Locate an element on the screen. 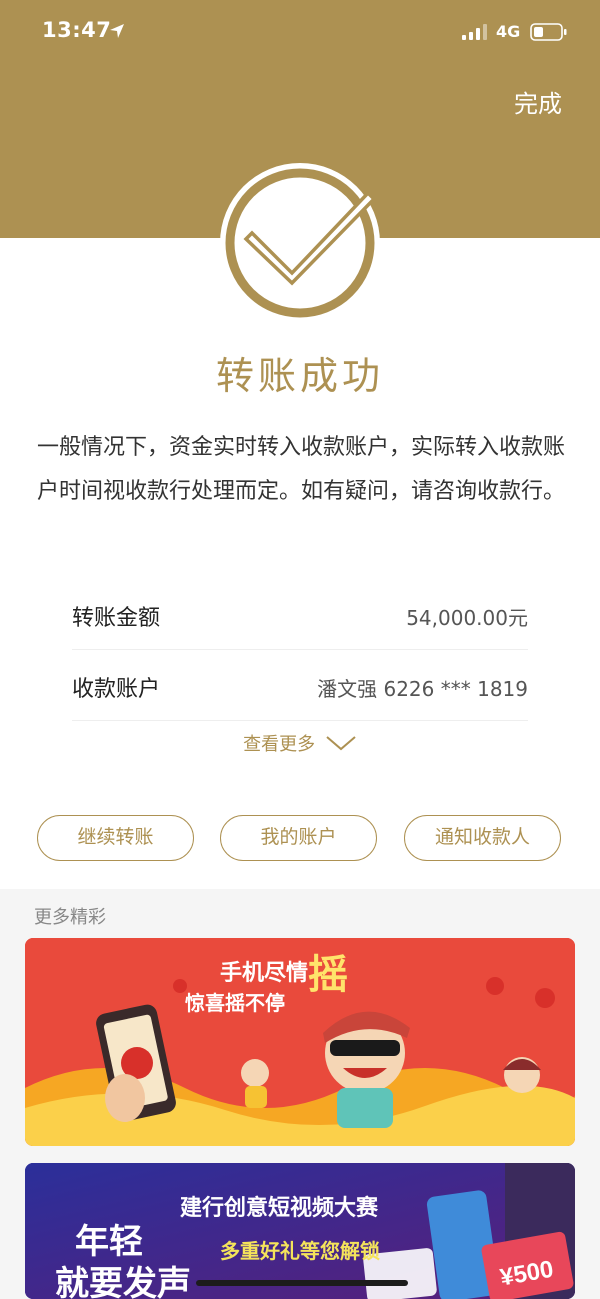 This screenshot has width=600, height=1299. video-contest-banner: 建行创意短视频大赛 多重好礼等您解锁 年轻 就要发声 ¥500 is located at coordinates (300, 1231).